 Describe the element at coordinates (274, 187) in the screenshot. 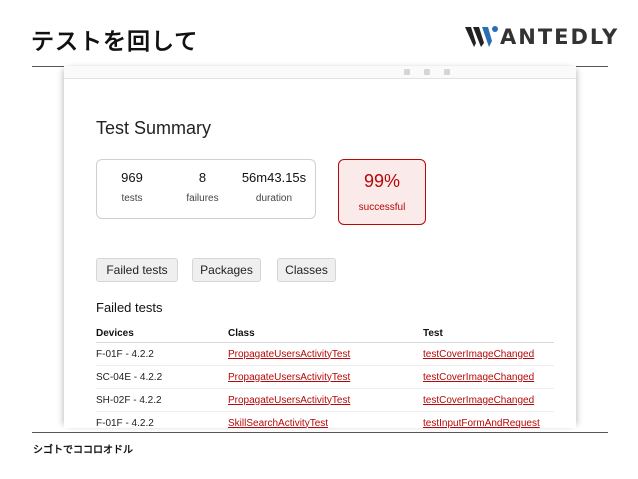

I see `duration-counter: 56m43.15s duration` at that location.